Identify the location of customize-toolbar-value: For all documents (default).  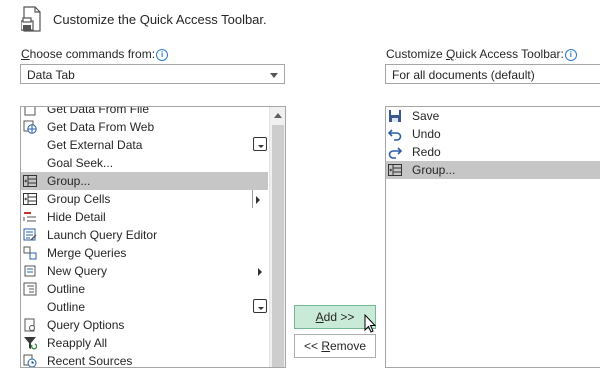
(463, 75).